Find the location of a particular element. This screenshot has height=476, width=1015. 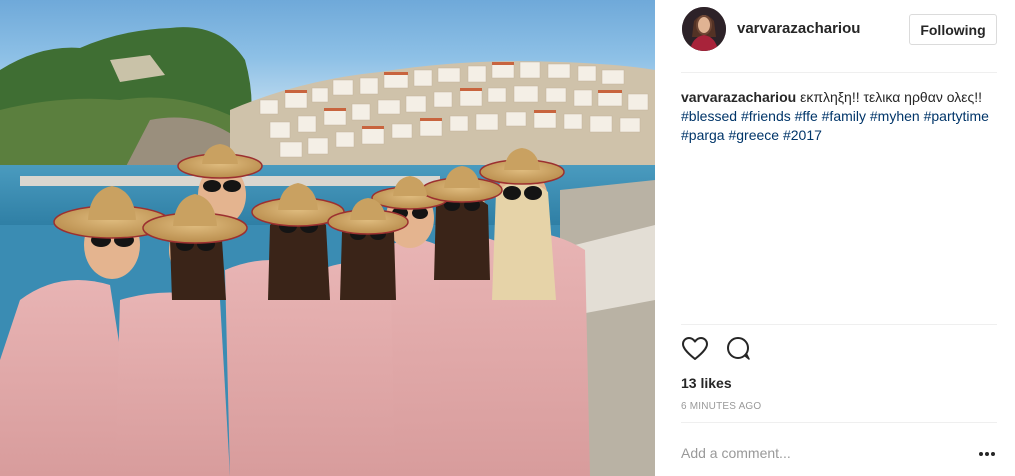

likes-count: 13 likes is located at coordinates (706, 383).